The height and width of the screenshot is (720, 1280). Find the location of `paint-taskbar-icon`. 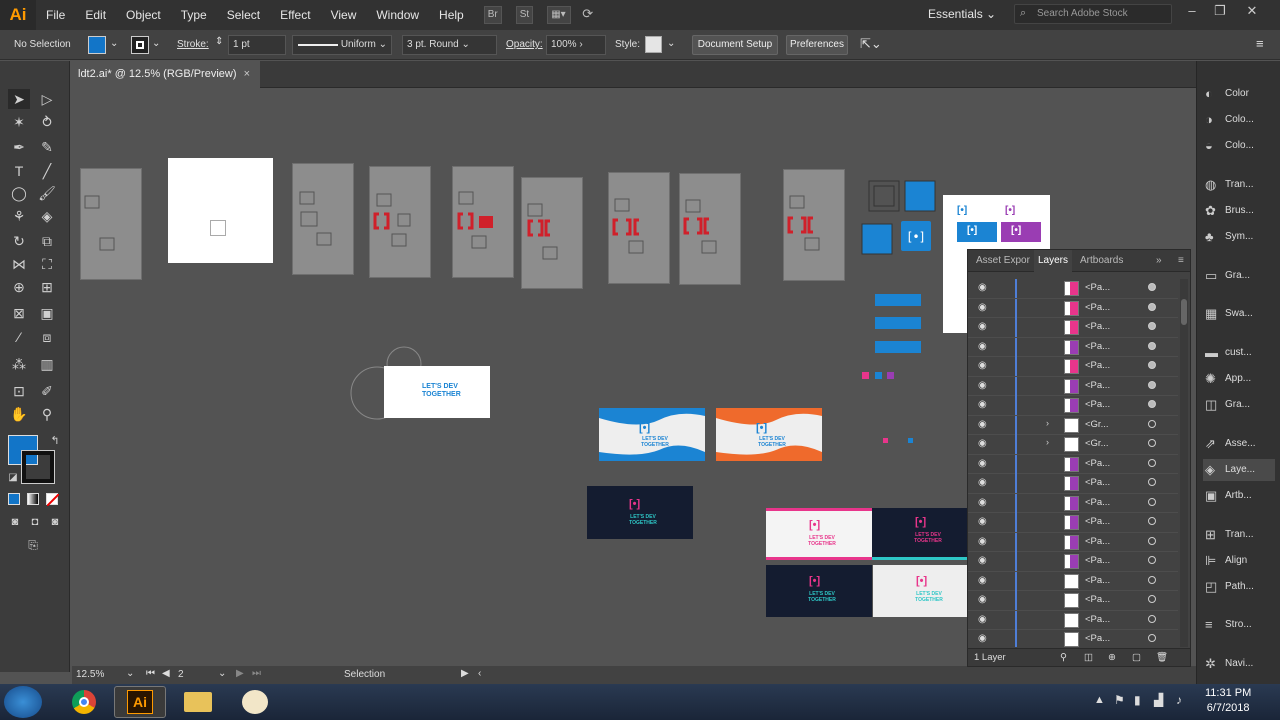

paint-taskbar-icon is located at coordinates (256, 702).